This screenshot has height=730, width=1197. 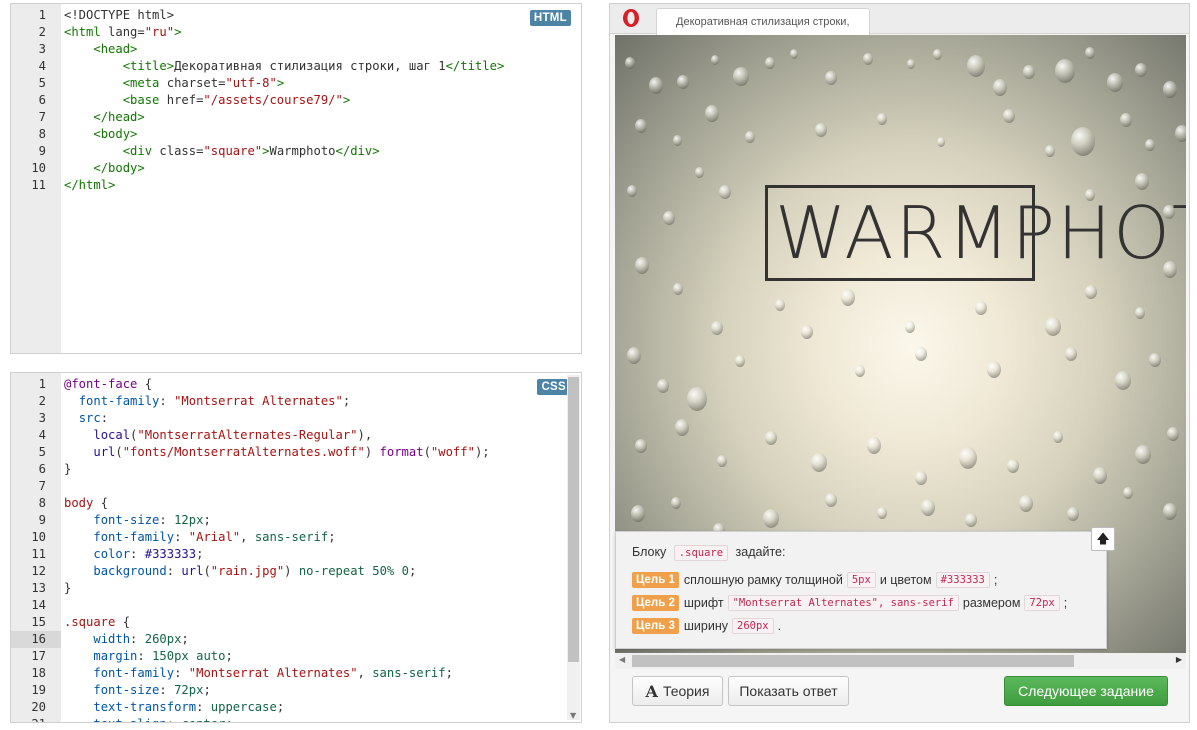 I want to click on html-line: 7 </head>, so click(x=296, y=117).